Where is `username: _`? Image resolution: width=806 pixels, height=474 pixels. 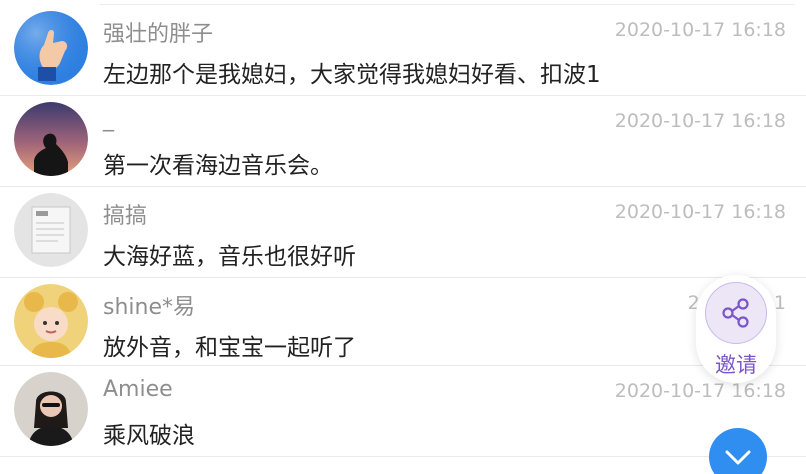 username: _ is located at coordinates (108, 119).